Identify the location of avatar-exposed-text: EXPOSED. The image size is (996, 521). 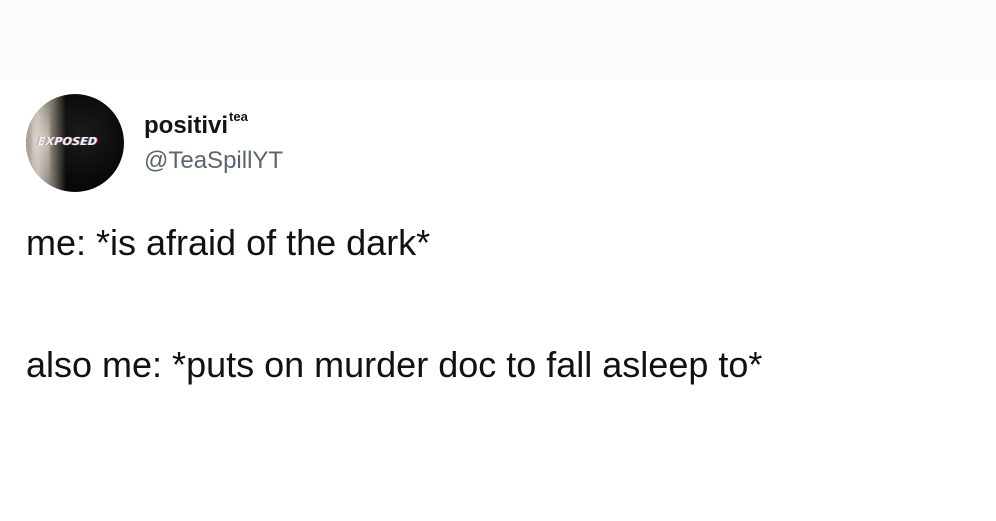
(68, 141).